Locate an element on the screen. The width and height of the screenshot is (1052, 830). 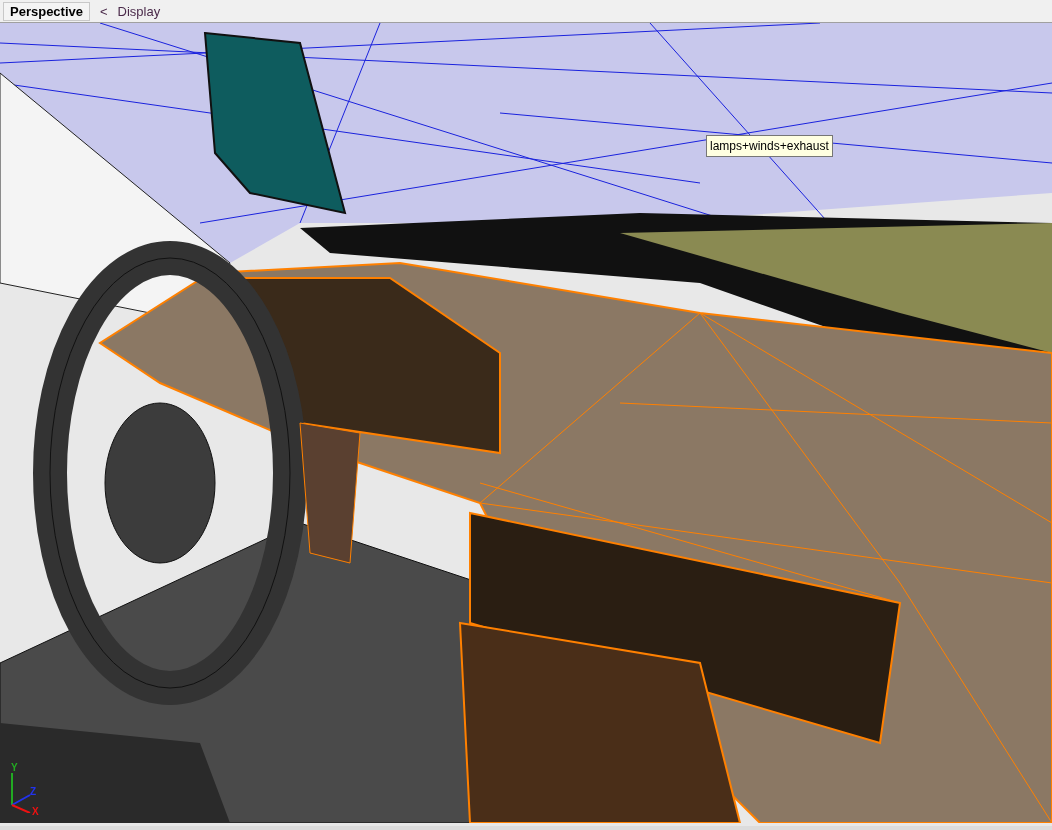
tooltip: lamps+winds+exhaust is located at coordinates (769, 146).